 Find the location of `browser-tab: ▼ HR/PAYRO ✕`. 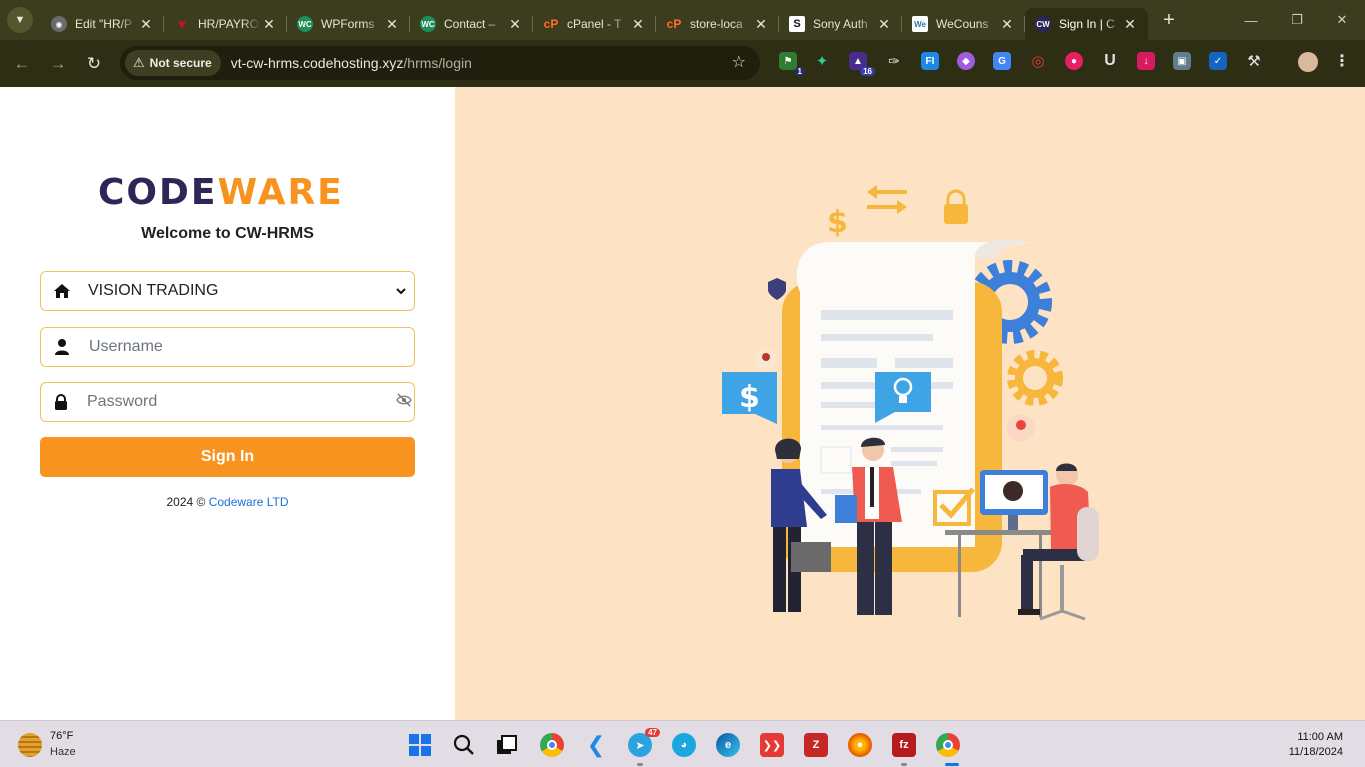

browser-tab: ▼ HR/PAYRO ✕ is located at coordinates (225, 24).